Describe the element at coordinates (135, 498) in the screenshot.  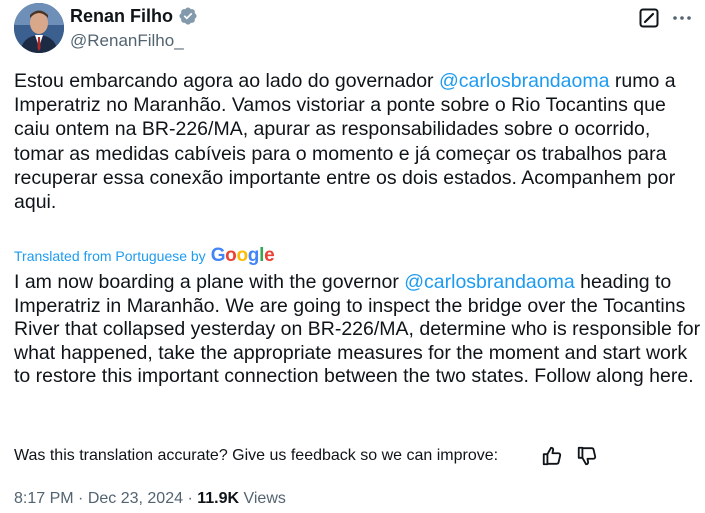
I see `tweet-date: Dec 23, 2024` at that location.